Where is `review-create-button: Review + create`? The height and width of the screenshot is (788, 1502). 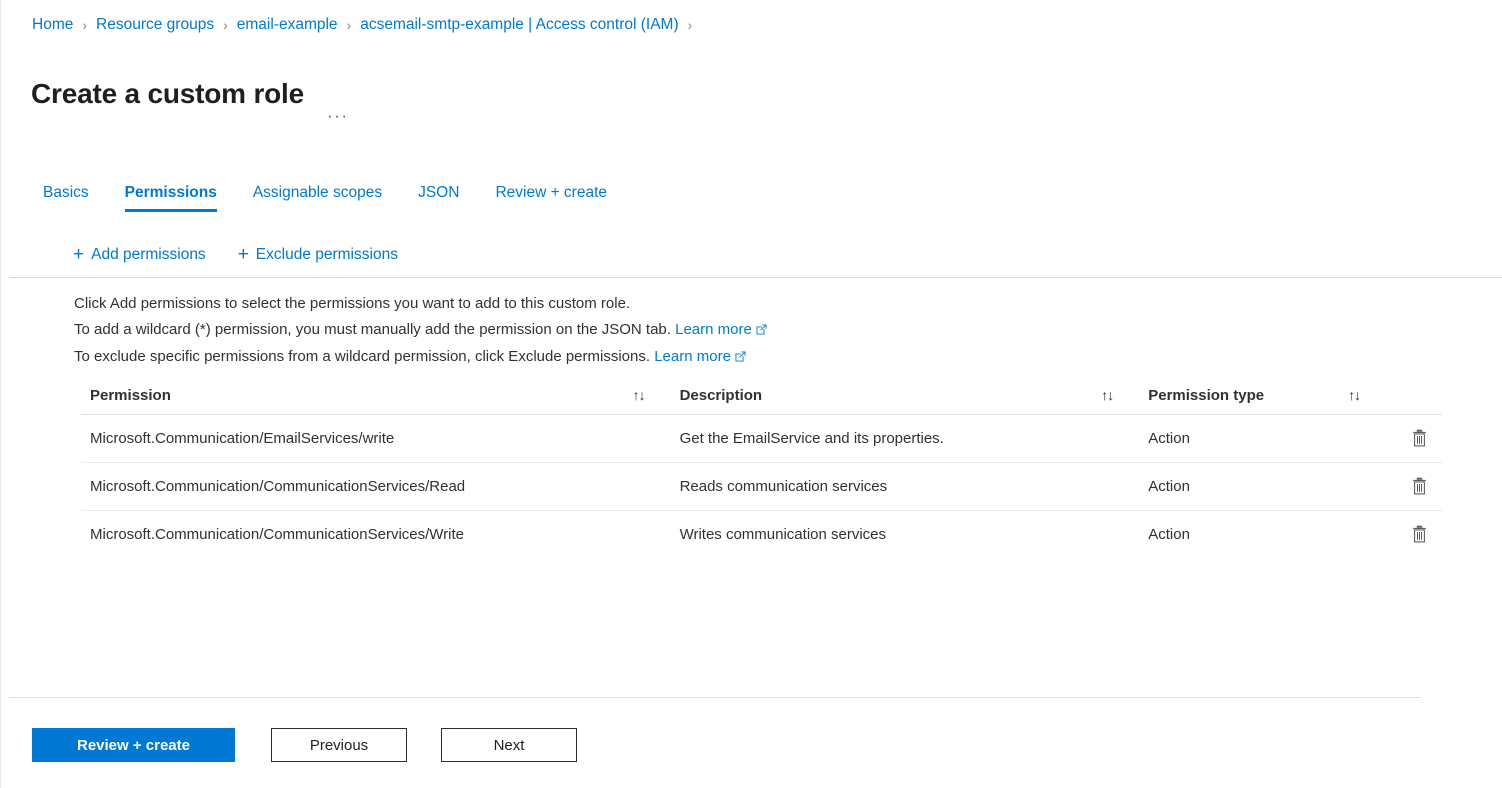 review-create-button: Review + create is located at coordinates (133, 745).